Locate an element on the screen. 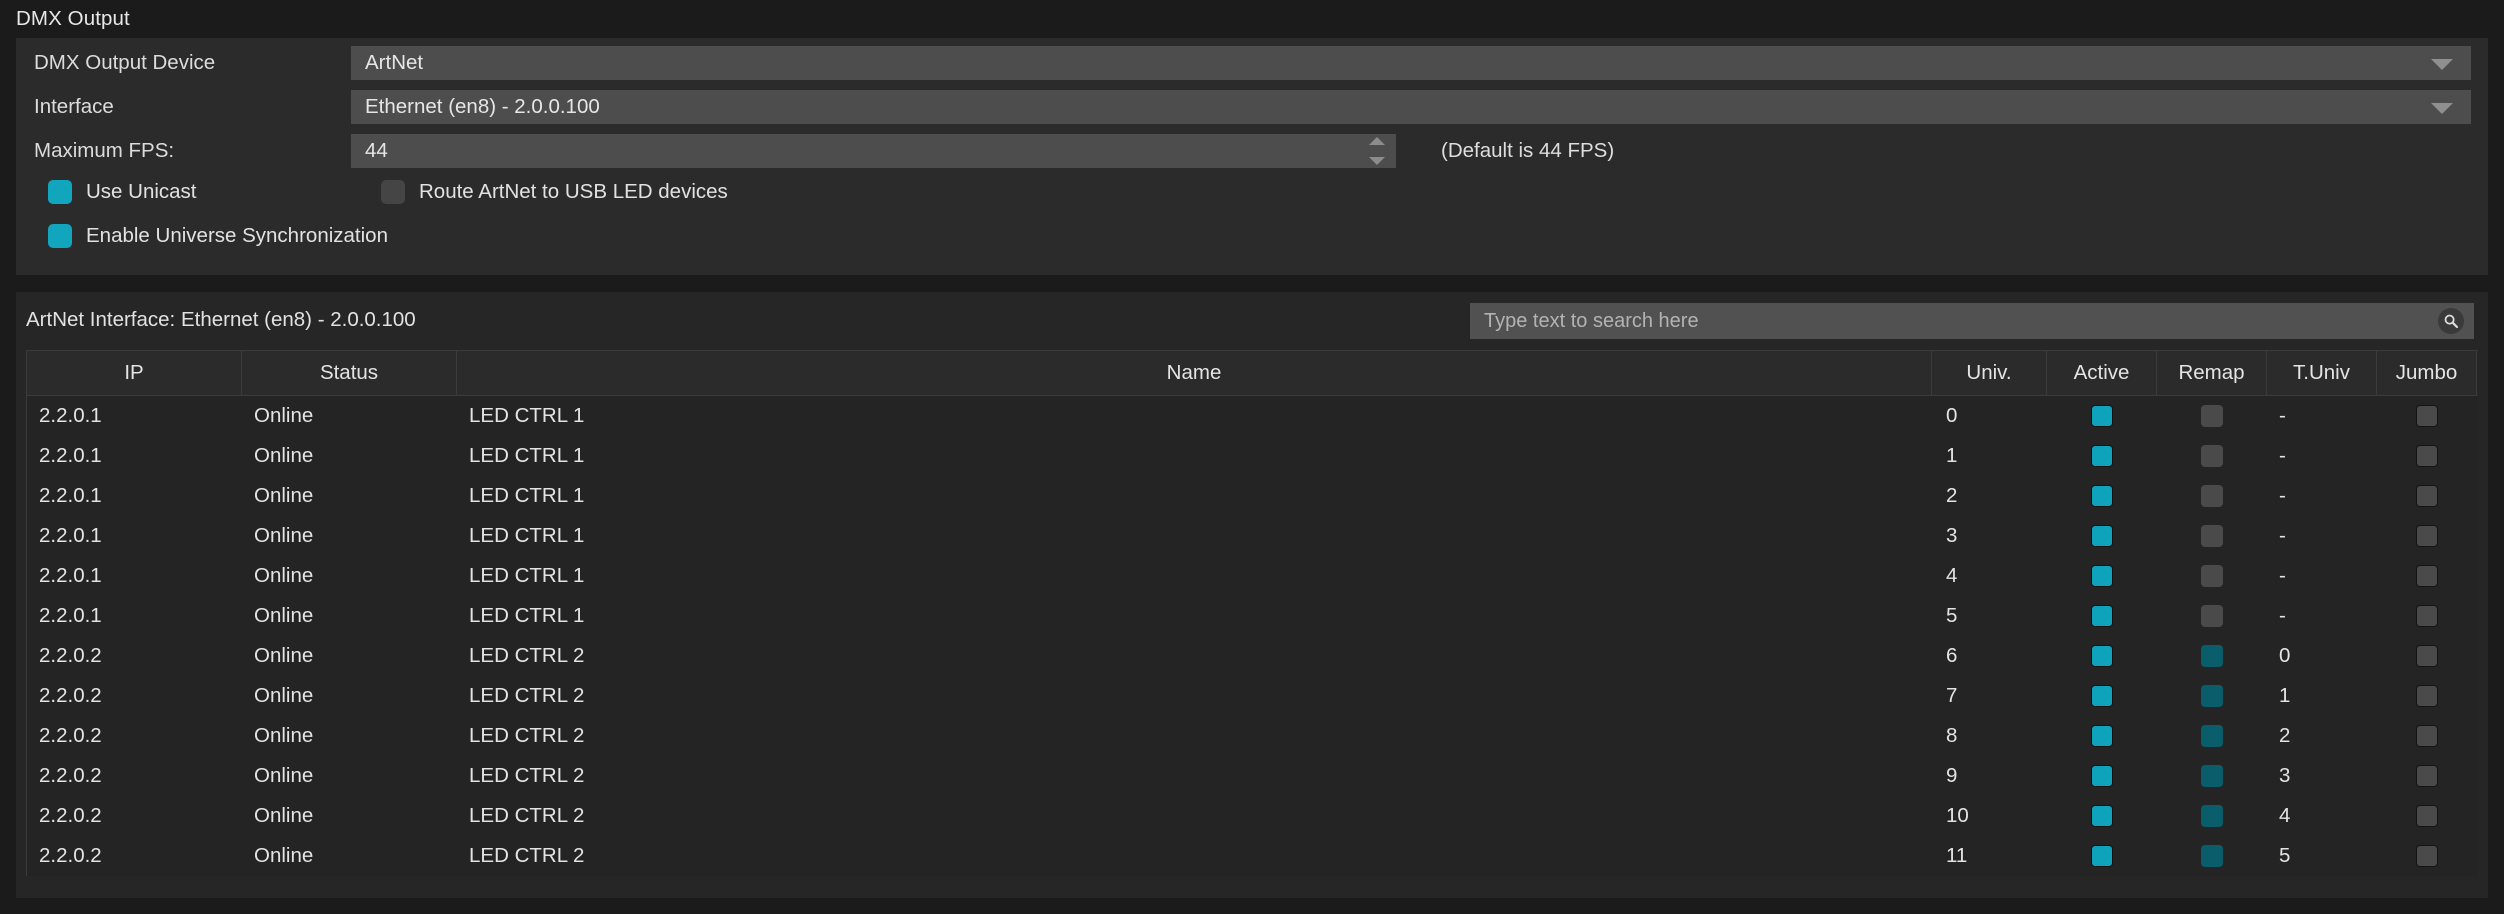 This screenshot has width=2504, height=914. interface-select: Ethernet (en8) - 2.0.0.100 is located at coordinates (1411, 107).